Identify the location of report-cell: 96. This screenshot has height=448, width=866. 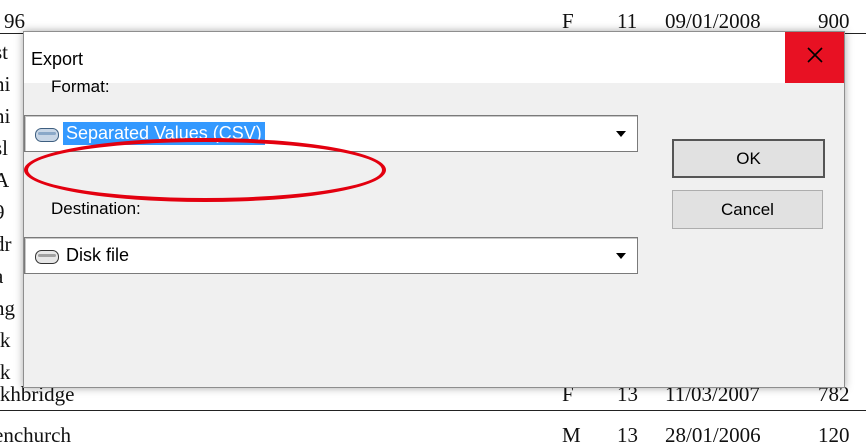
(14, 21).